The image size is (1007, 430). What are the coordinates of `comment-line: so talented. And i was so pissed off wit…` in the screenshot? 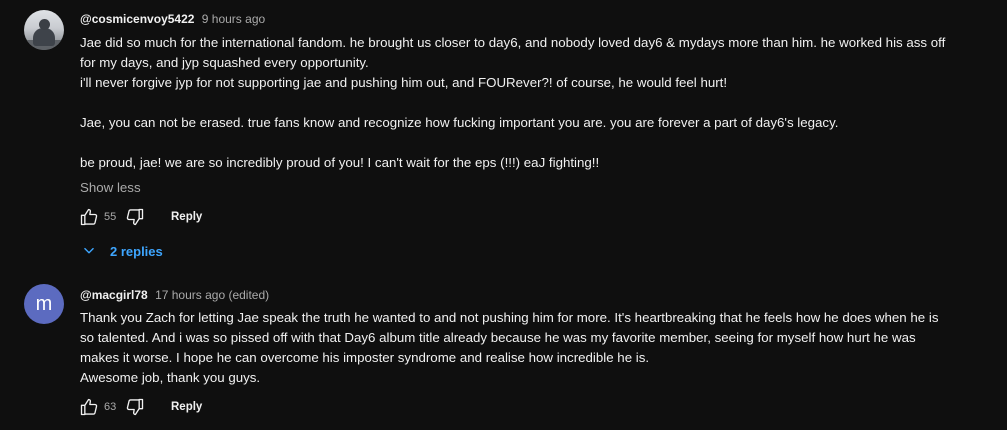 It's located at (498, 337).